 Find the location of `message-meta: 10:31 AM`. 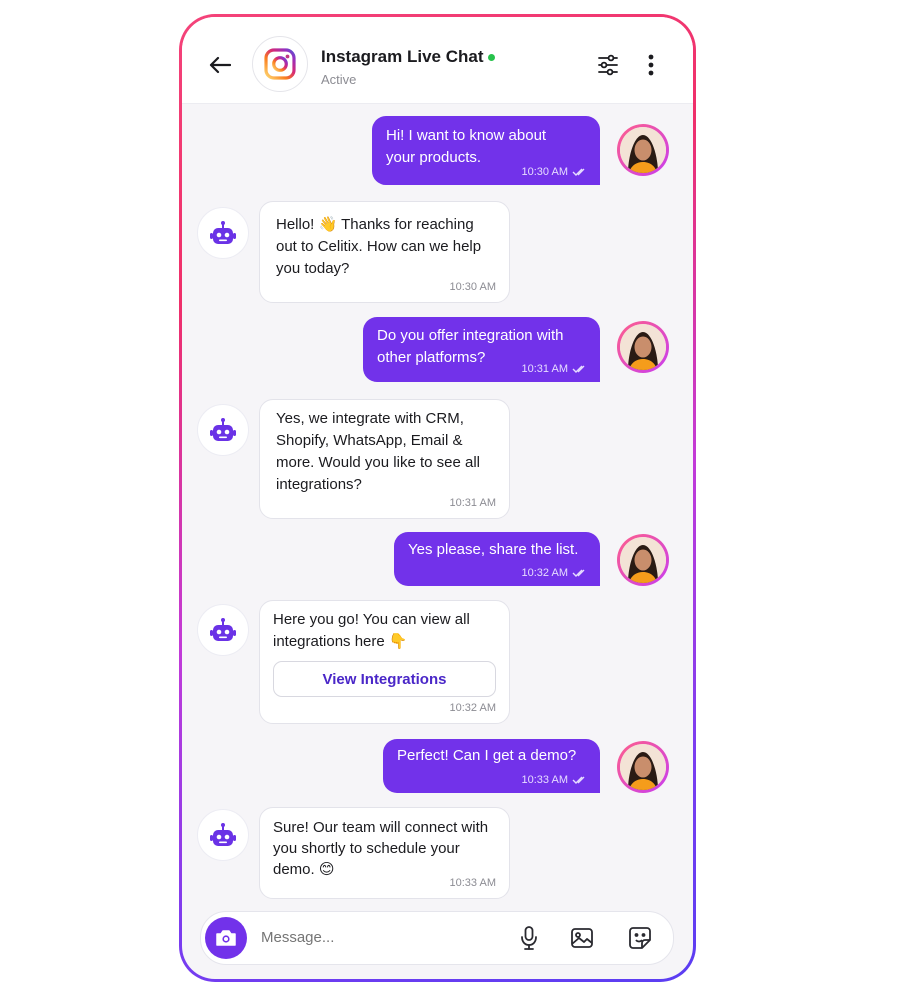

message-meta: 10:31 AM is located at coordinates (555, 369).